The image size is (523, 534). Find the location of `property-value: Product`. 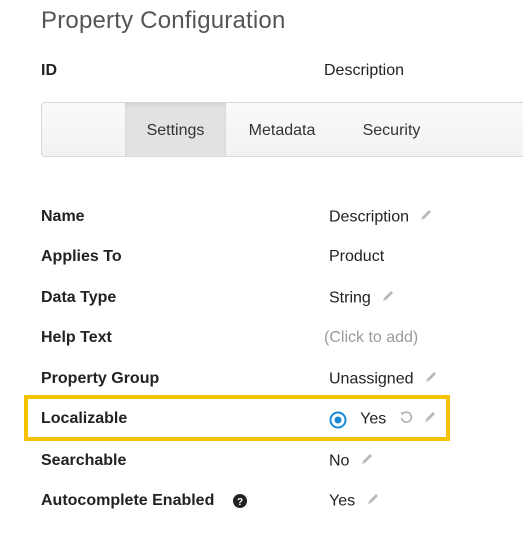

property-value: Product is located at coordinates (357, 256).